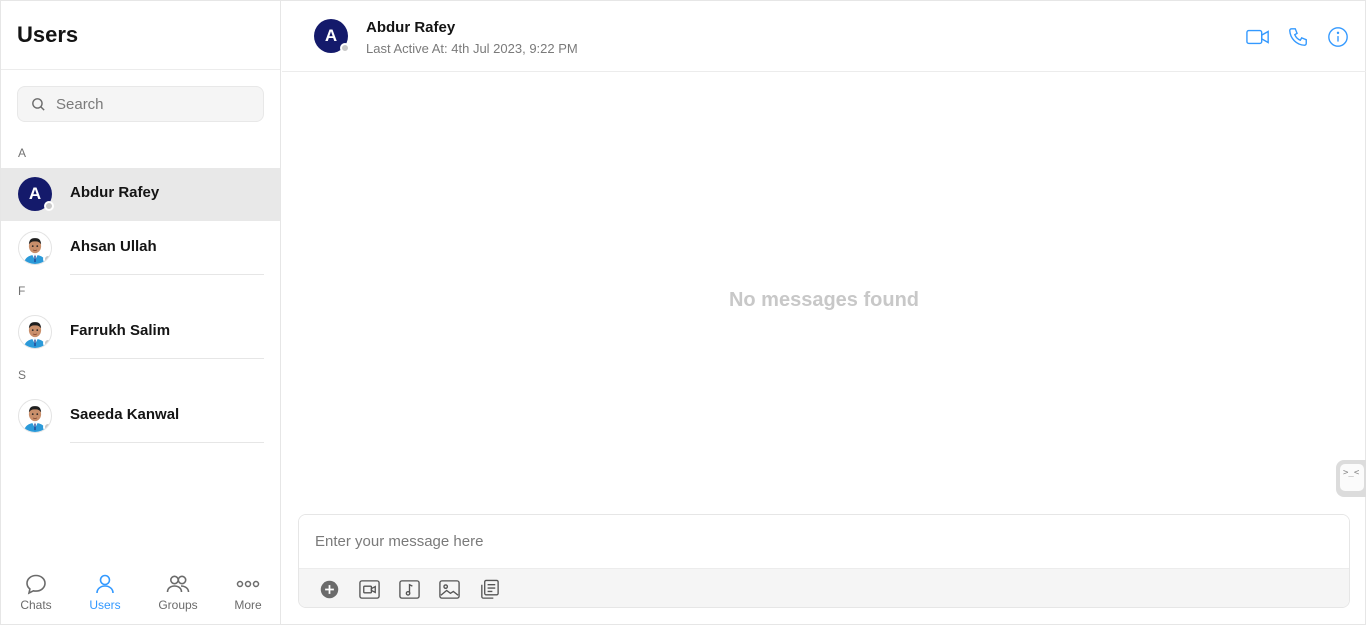 The height and width of the screenshot is (625, 1366). What do you see at coordinates (248, 584) in the screenshot?
I see `more-dots-icon` at bounding box center [248, 584].